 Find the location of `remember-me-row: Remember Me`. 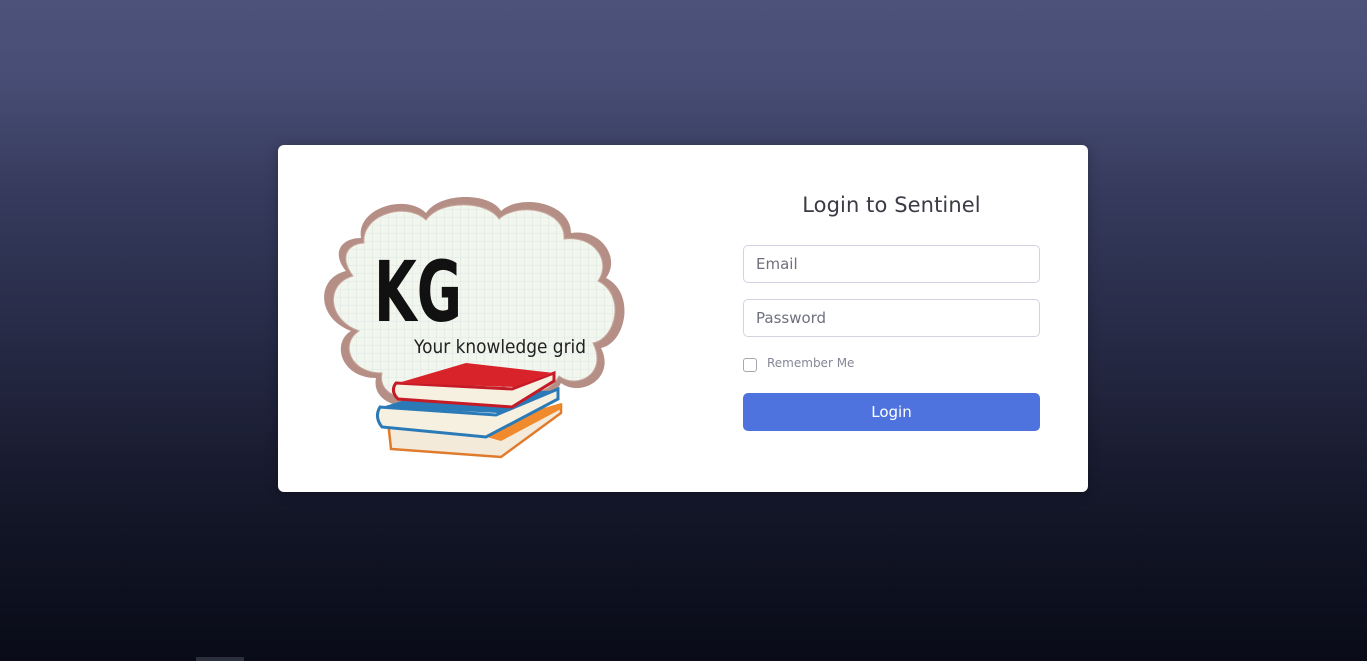

remember-me-row: Remember Me is located at coordinates (798, 363).